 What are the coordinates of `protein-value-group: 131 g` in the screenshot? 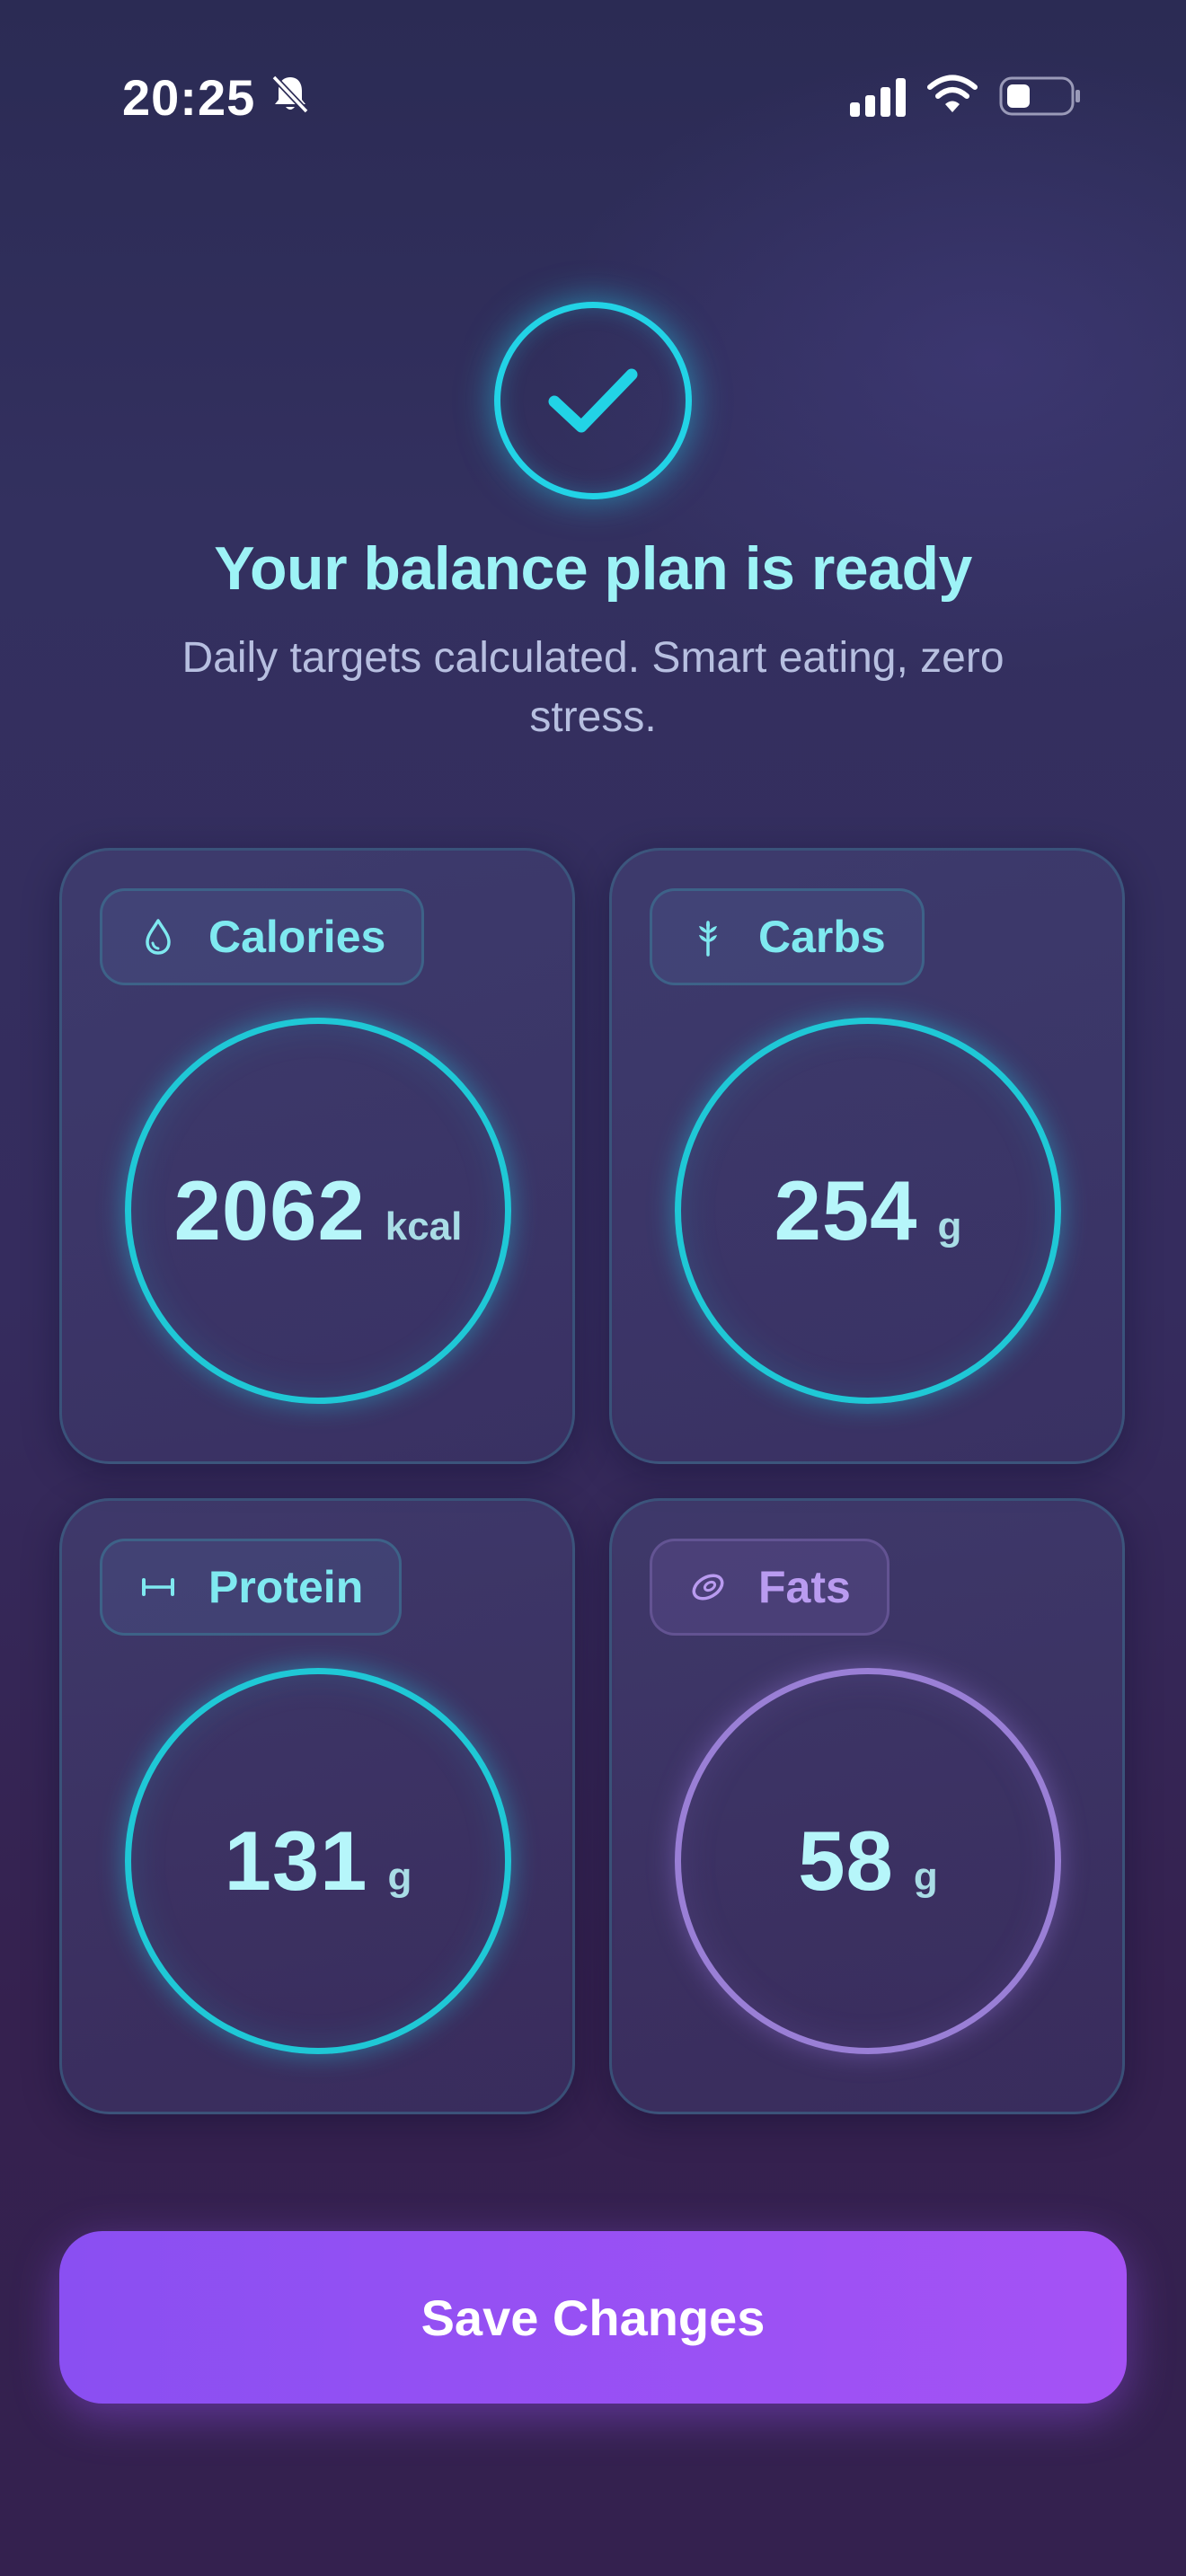 It's located at (318, 1861).